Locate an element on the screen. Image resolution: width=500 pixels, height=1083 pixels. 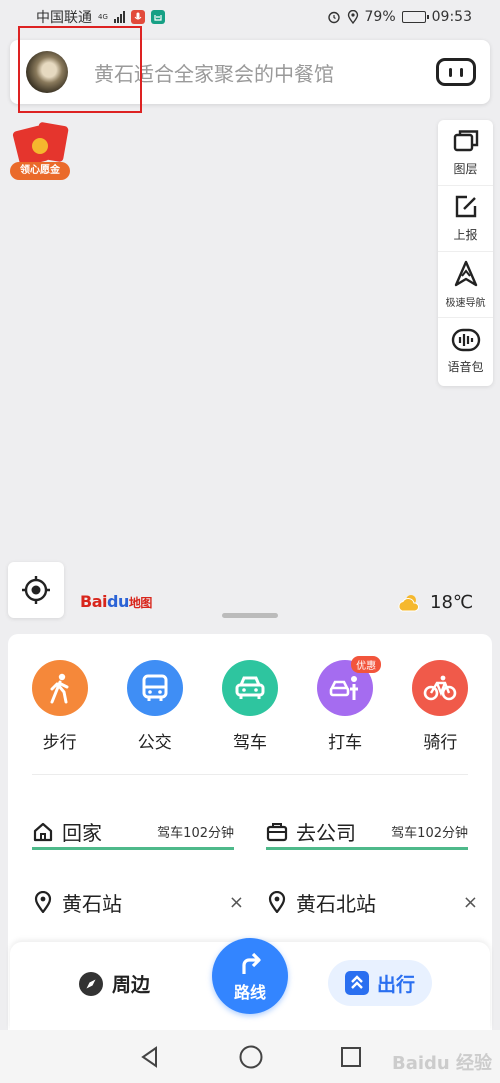
tool-fast-navigation: 极速导航 is located at coordinates (465, 285).